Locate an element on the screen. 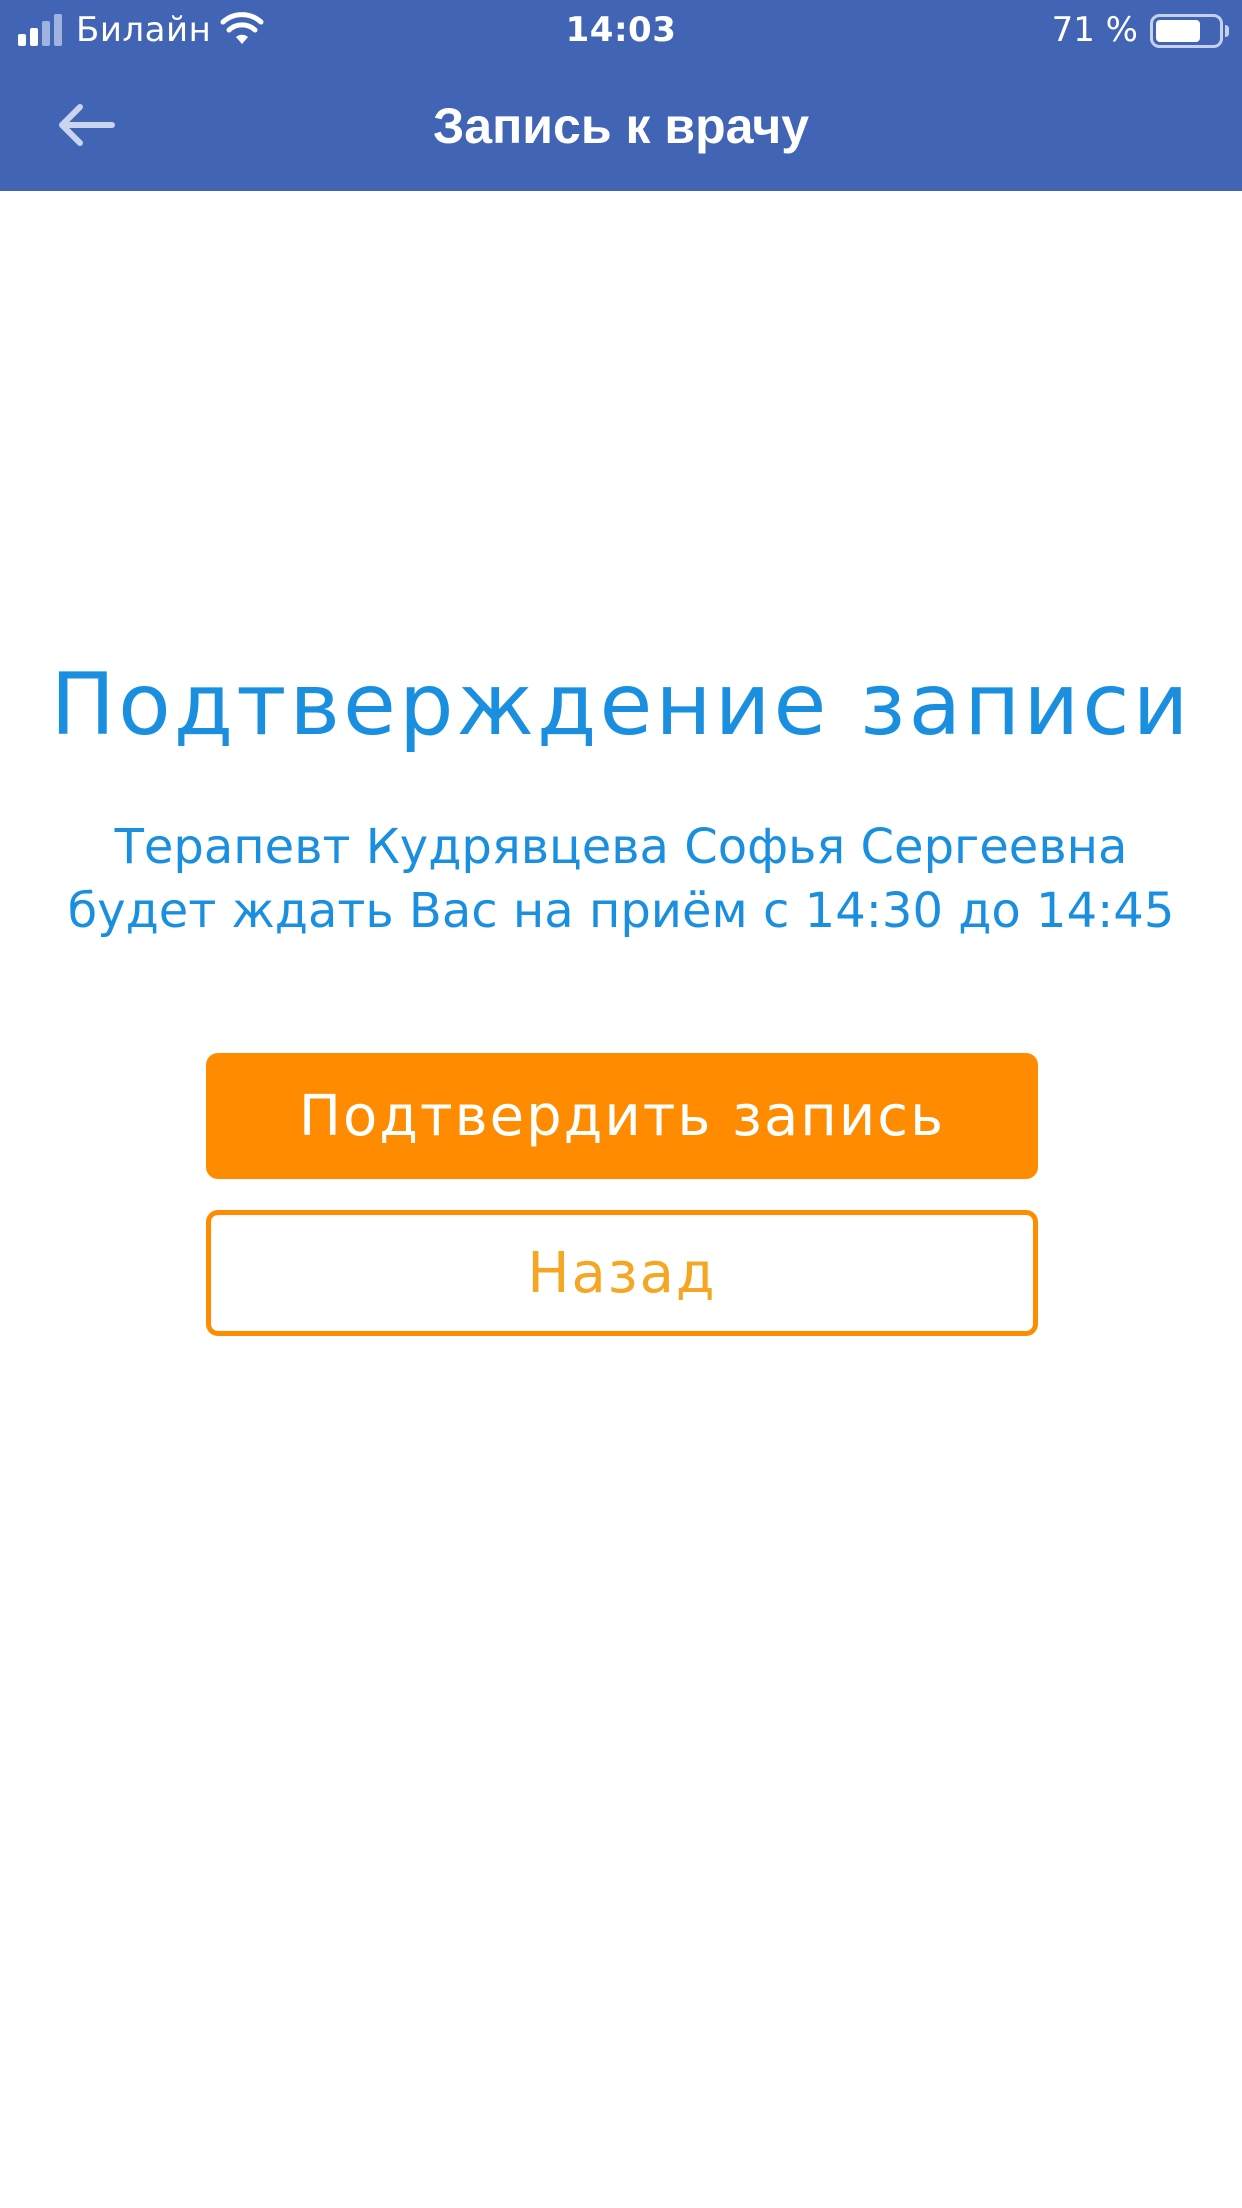 The width and height of the screenshot is (1242, 2208). status-bar: Билайн 14:03 71 % is located at coordinates (621, 31).